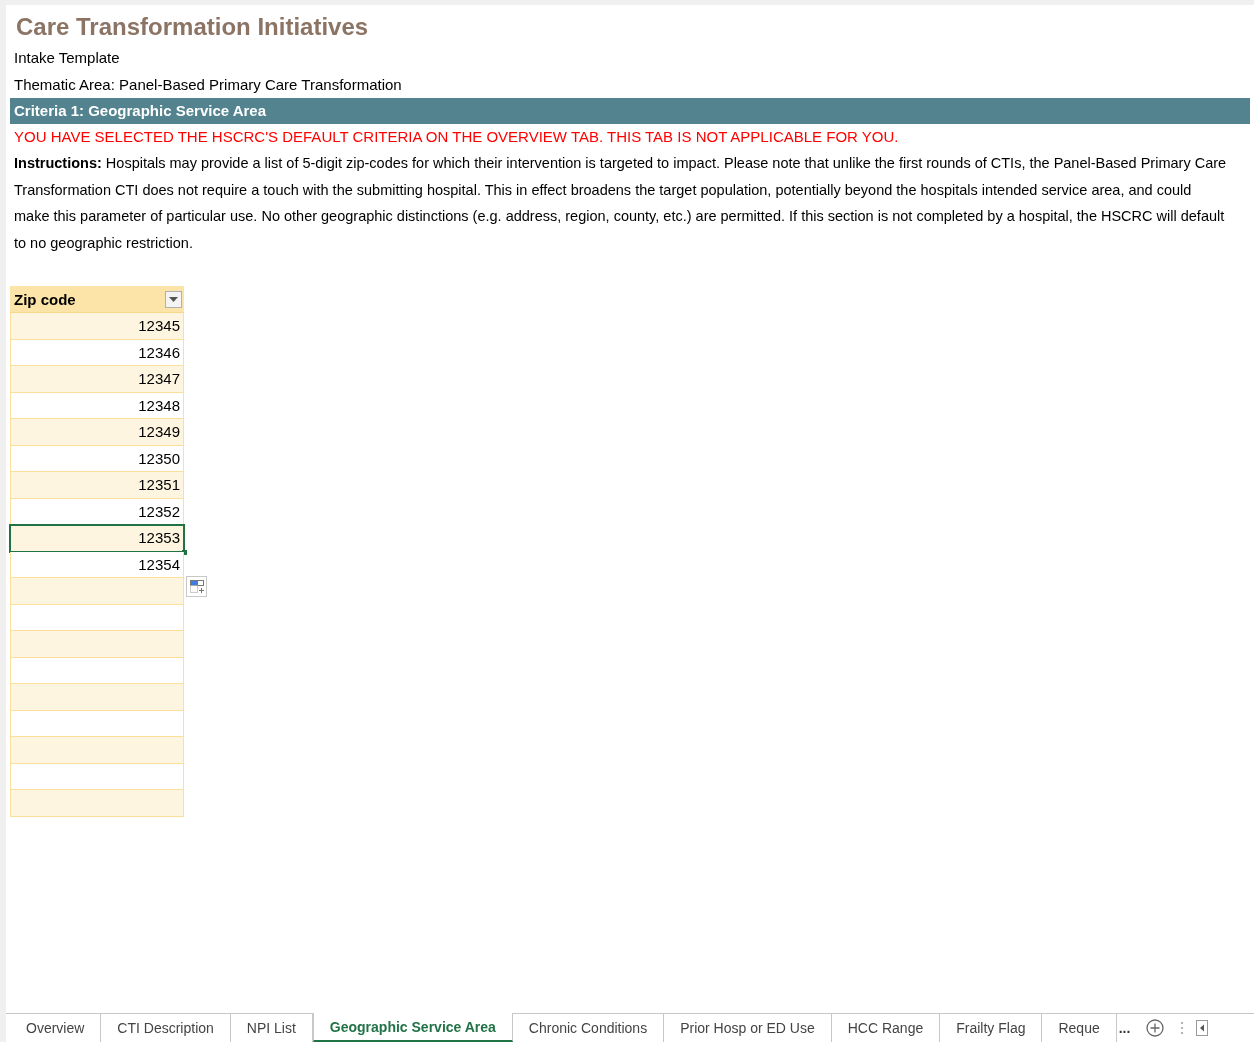  Describe the element at coordinates (991, 1028) in the screenshot. I see `sheet-tab: Frailty Flag` at that location.